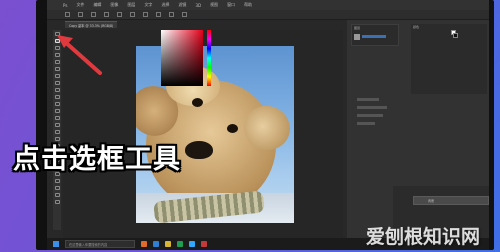 The width and height of the screenshot is (500, 252). I want to click on instruction-caption: 点击选框工具, so click(97, 159).